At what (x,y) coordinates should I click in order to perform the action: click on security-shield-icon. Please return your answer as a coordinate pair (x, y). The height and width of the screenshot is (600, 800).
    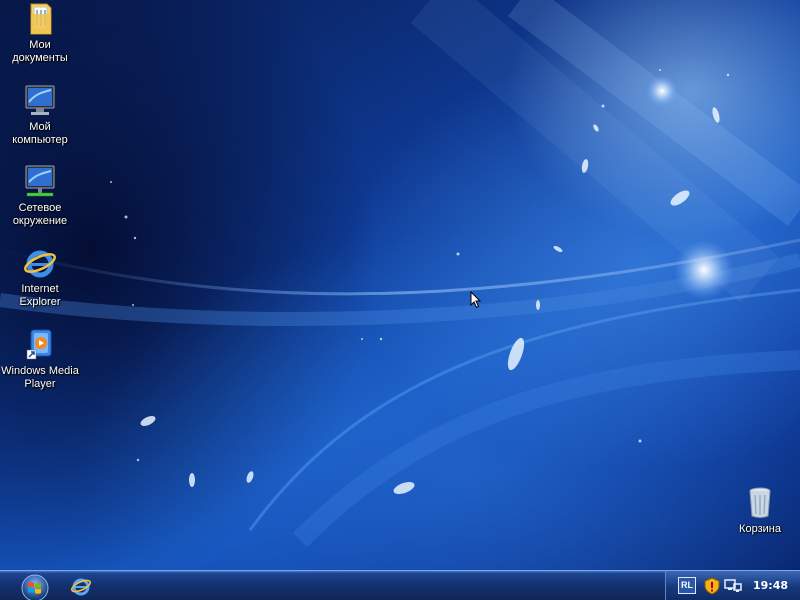
    Looking at the image, I should click on (712, 586).